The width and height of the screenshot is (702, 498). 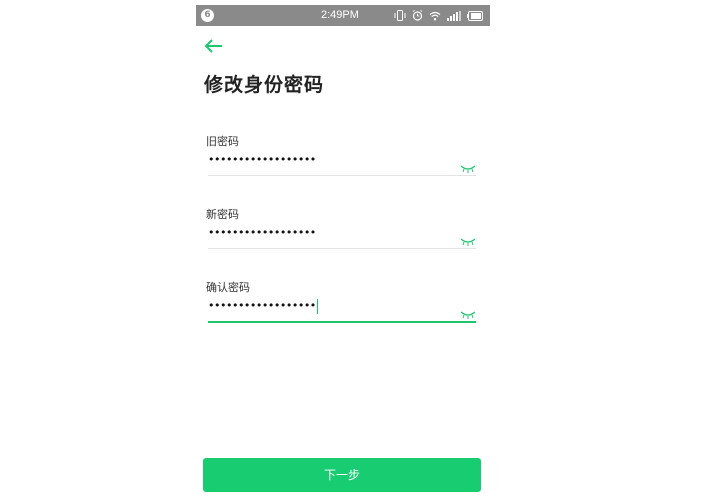 I want to click on battery-icon, so click(x=475, y=15).